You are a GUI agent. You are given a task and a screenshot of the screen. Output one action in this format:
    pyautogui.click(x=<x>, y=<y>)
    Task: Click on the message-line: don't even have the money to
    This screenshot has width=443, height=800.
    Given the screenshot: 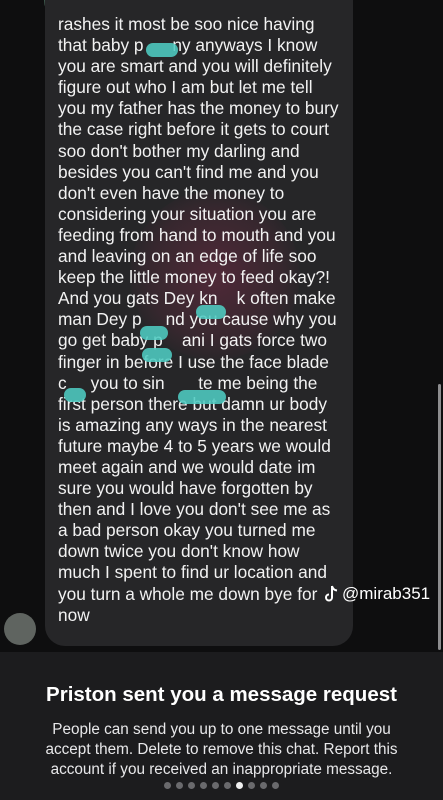 What is the action you would take?
    pyautogui.click(x=171, y=192)
    